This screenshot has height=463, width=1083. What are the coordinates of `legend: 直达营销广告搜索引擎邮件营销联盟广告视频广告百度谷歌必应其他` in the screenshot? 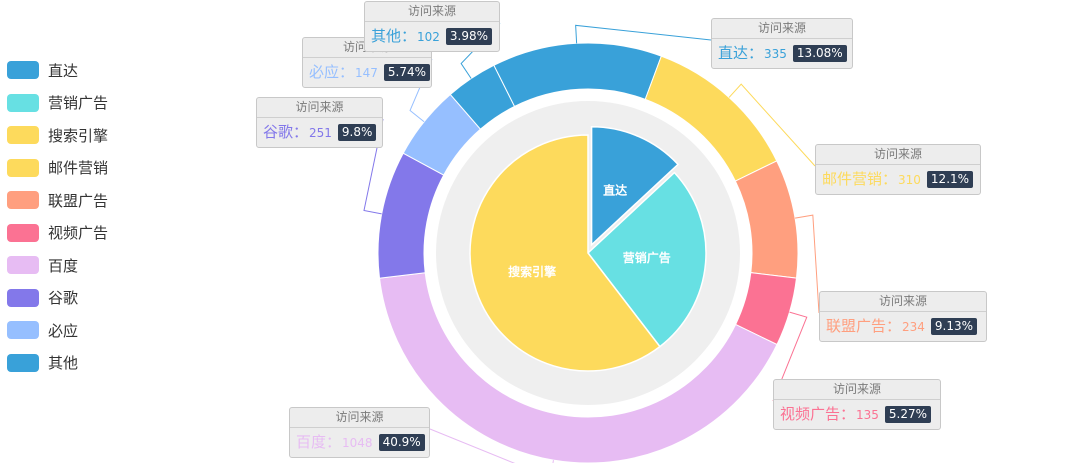 It's located at (57, 216).